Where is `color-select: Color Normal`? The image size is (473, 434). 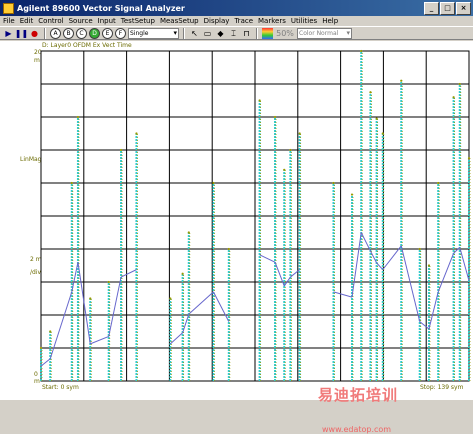
color-select: Color Normal is located at coordinates (324, 33).